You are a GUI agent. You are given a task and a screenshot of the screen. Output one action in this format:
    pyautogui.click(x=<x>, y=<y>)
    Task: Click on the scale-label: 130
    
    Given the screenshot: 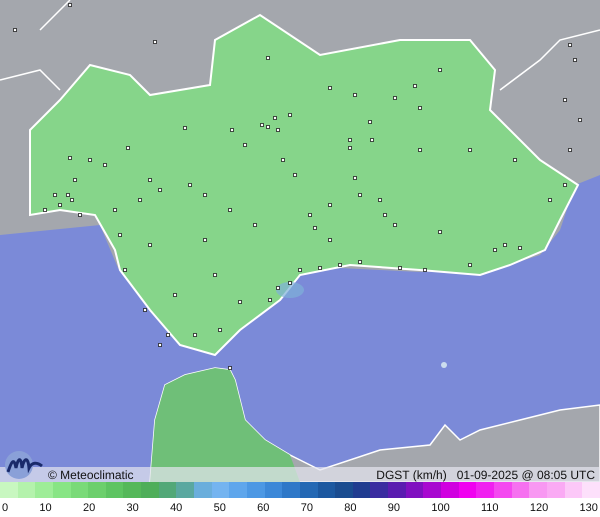 What is the action you would take?
    pyautogui.click(x=589, y=508)
    